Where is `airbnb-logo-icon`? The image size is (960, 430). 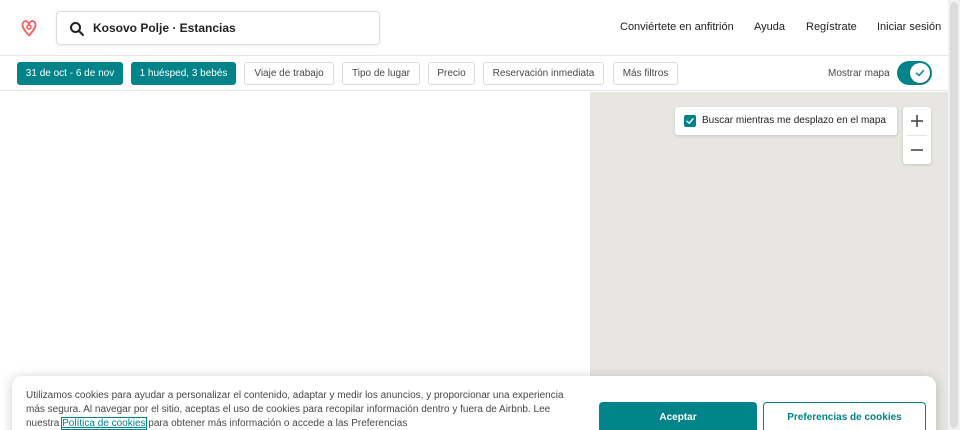 airbnb-logo-icon is located at coordinates (29, 28).